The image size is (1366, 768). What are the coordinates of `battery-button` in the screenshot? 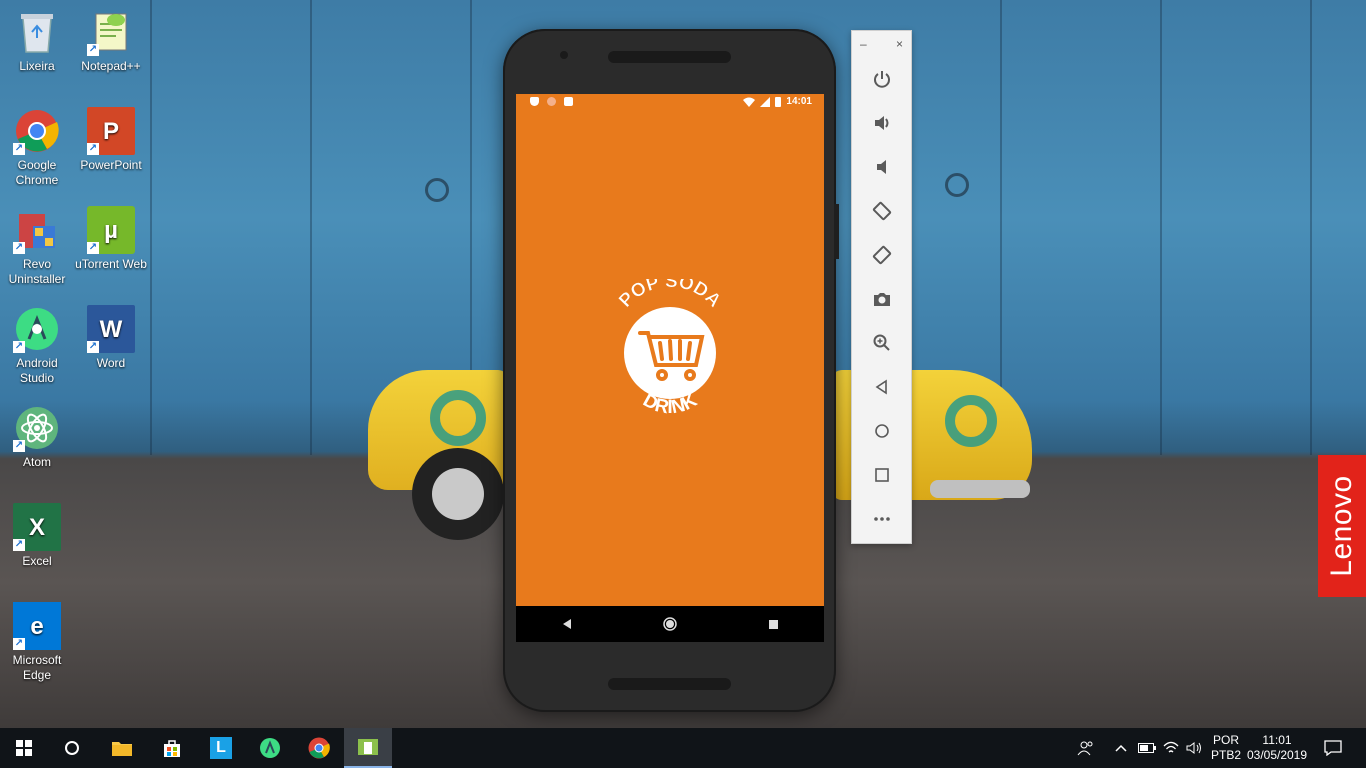 It's located at (1147, 748).